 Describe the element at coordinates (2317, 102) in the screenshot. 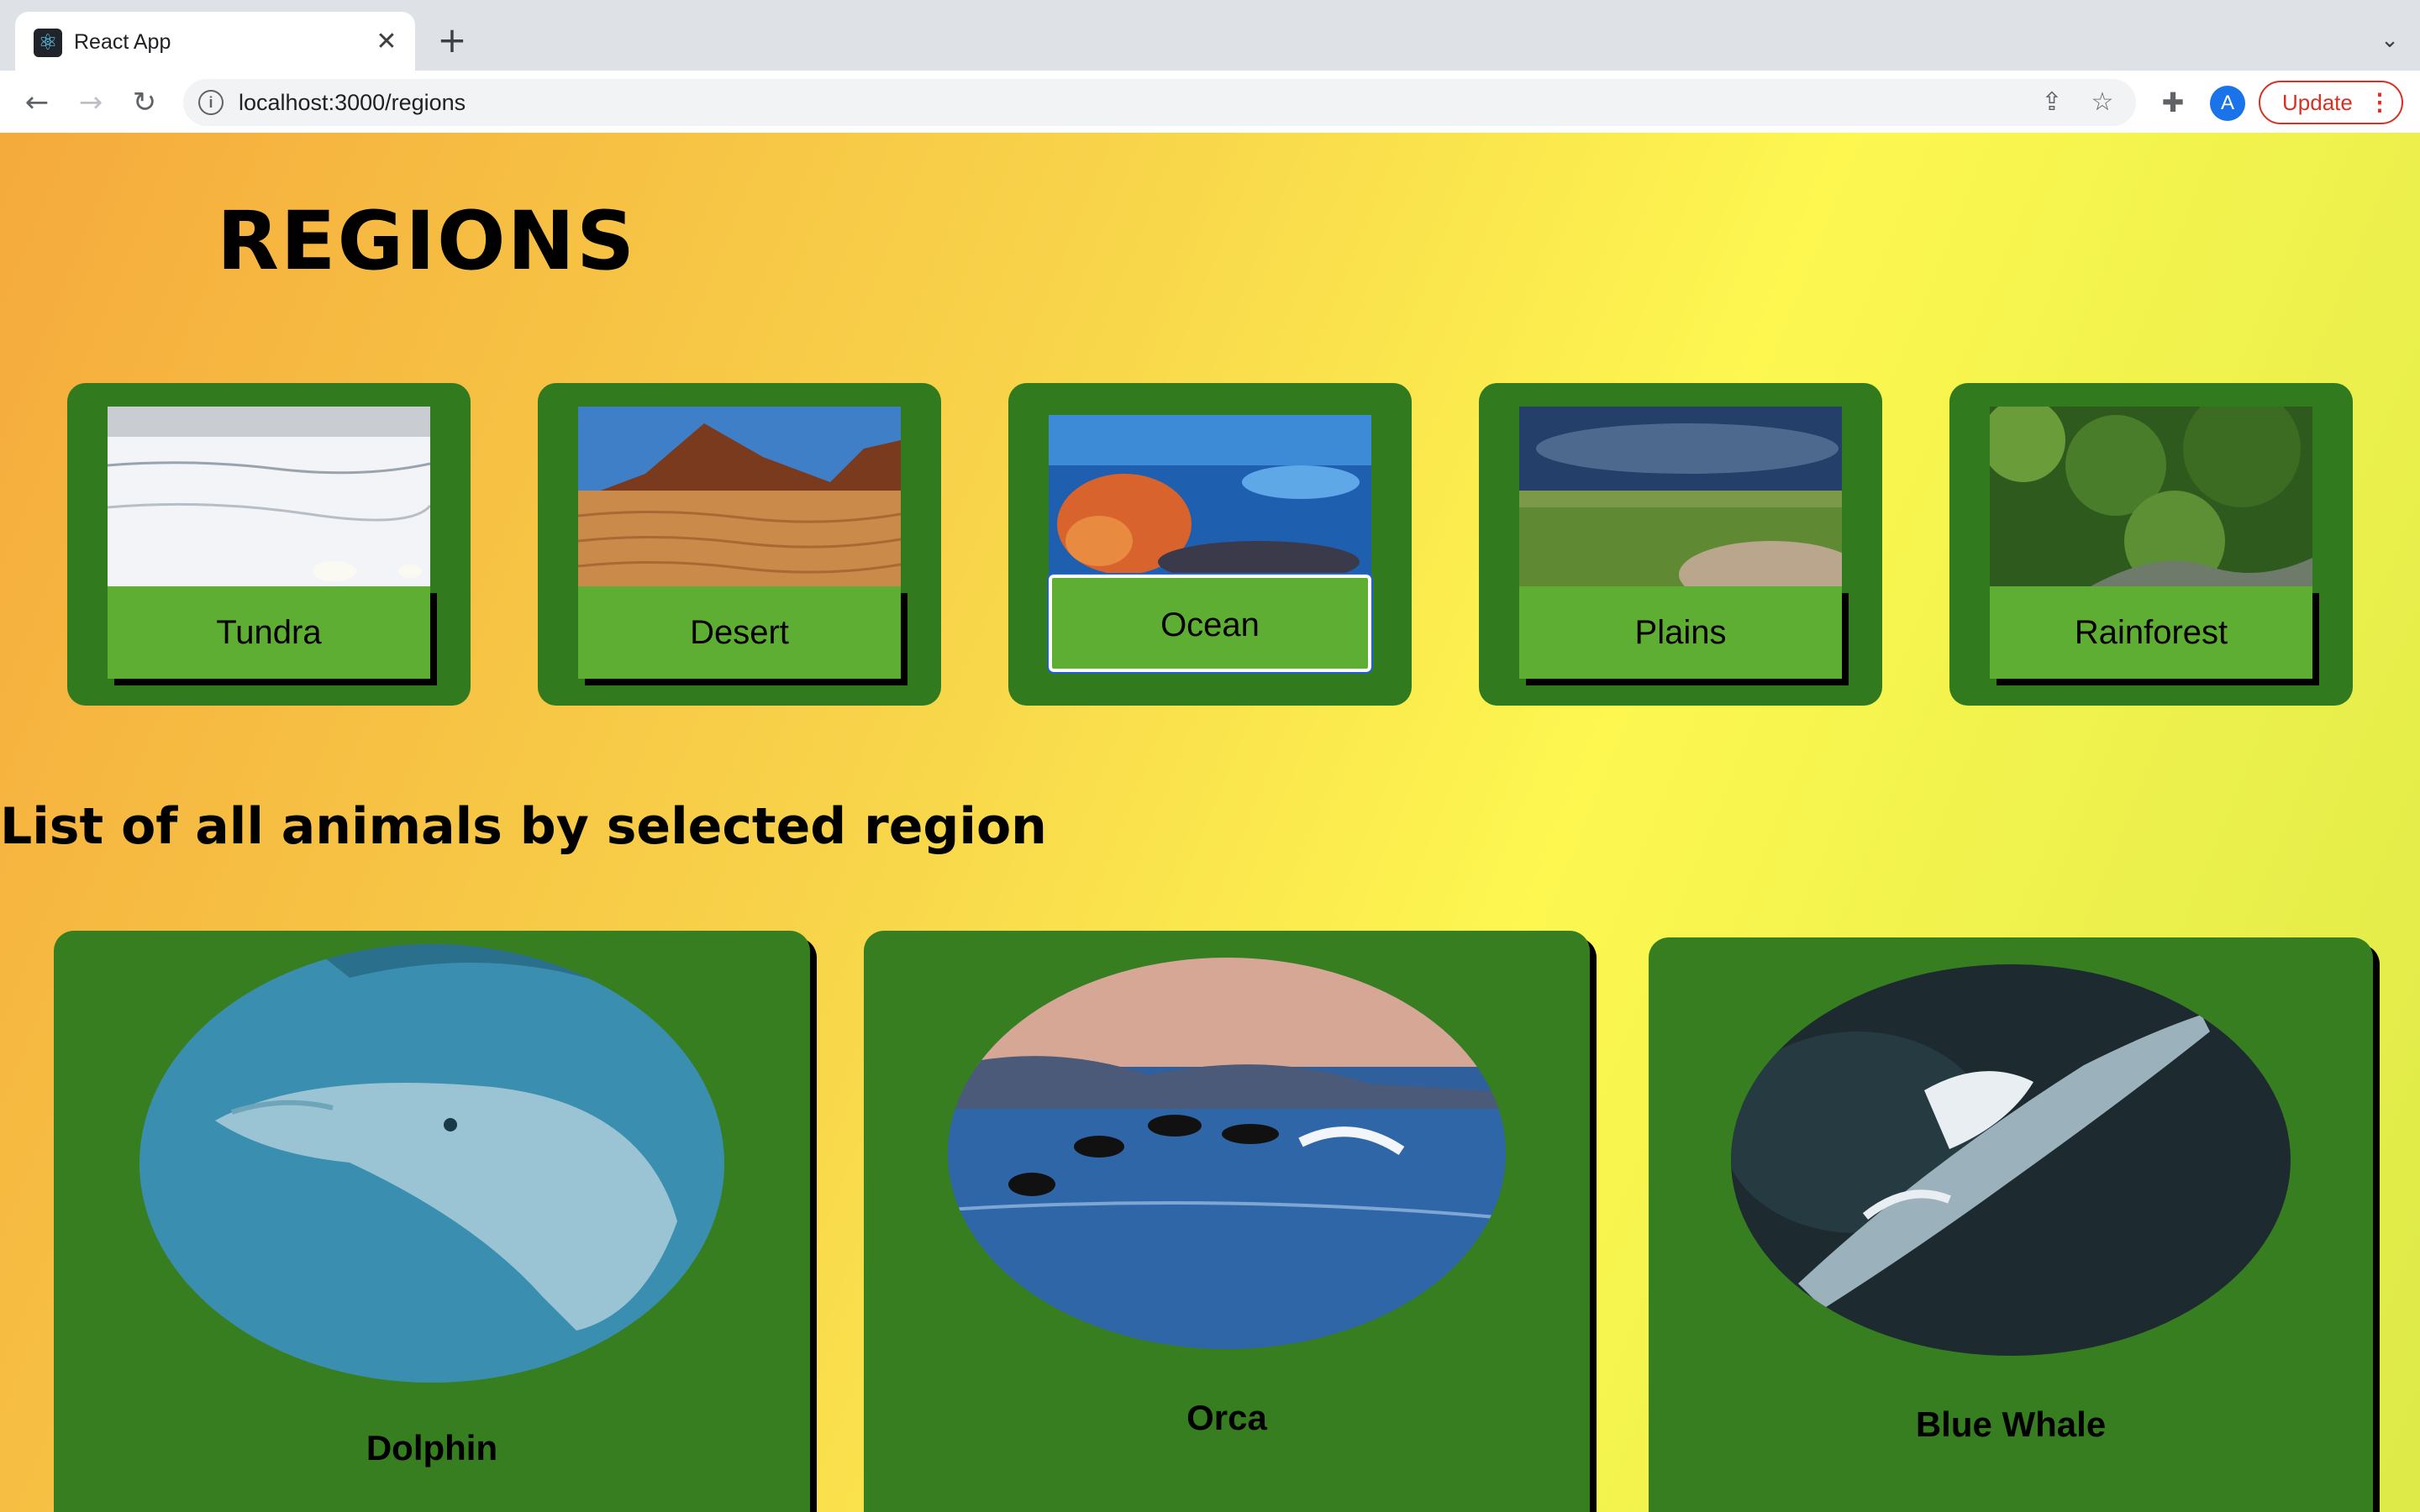

I see `update-label: Update` at that location.